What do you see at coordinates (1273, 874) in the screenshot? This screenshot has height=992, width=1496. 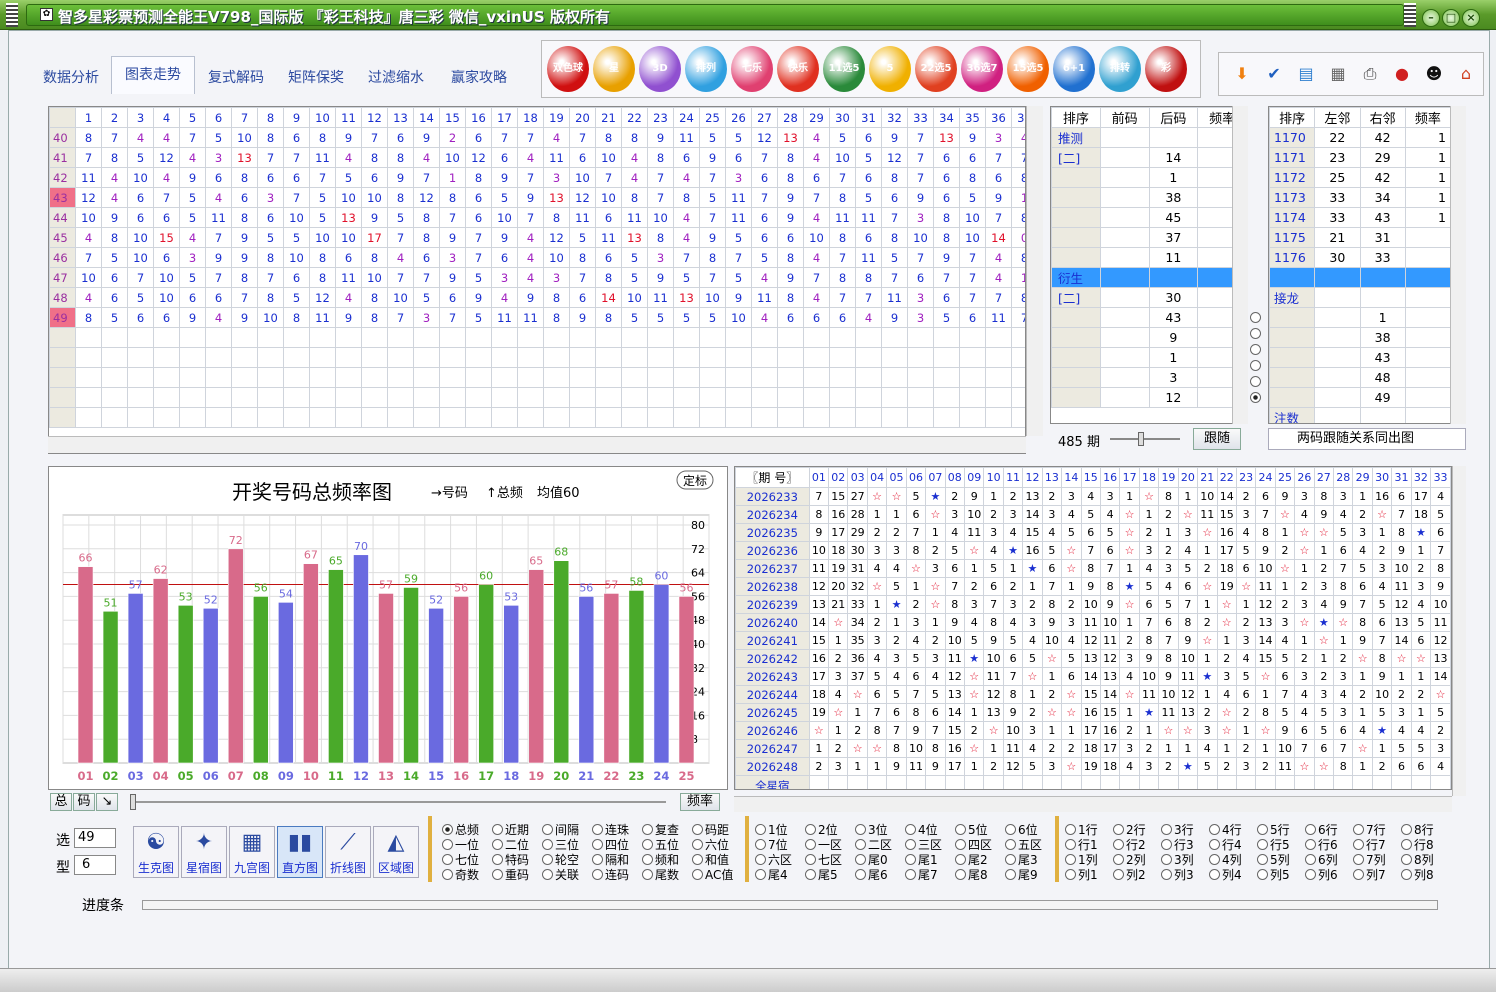 I see `option-radio: 列5` at bounding box center [1273, 874].